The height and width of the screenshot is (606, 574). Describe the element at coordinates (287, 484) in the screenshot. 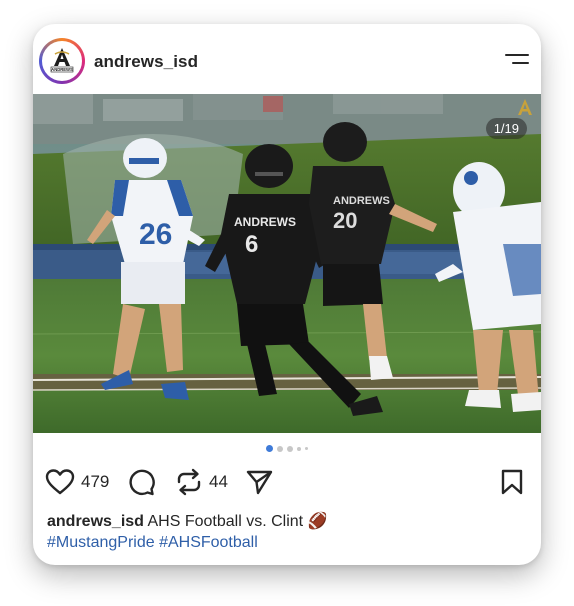

I see `action-bar: 479 44` at that location.